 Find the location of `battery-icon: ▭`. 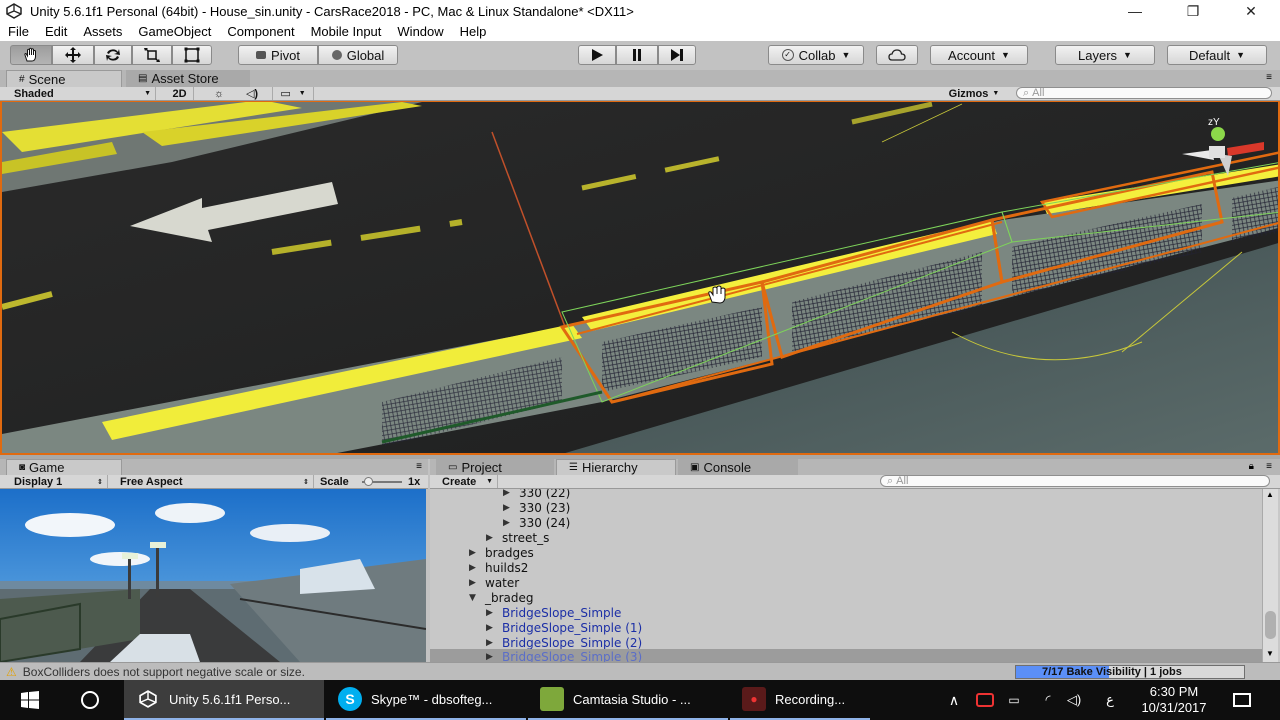

battery-icon: ▭ is located at coordinates (1014, 700).